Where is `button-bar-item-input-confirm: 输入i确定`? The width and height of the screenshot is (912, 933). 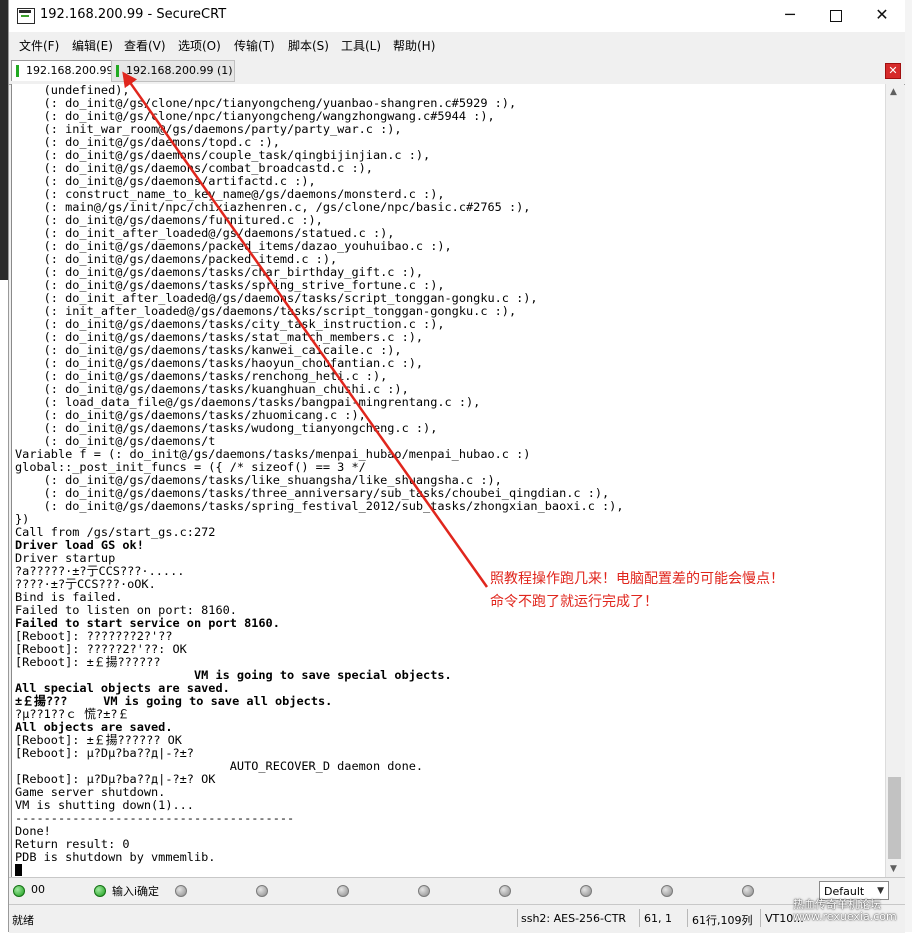 button-bar-item-input-confirm: 输入i确定 is located at coordinates (135, 891).